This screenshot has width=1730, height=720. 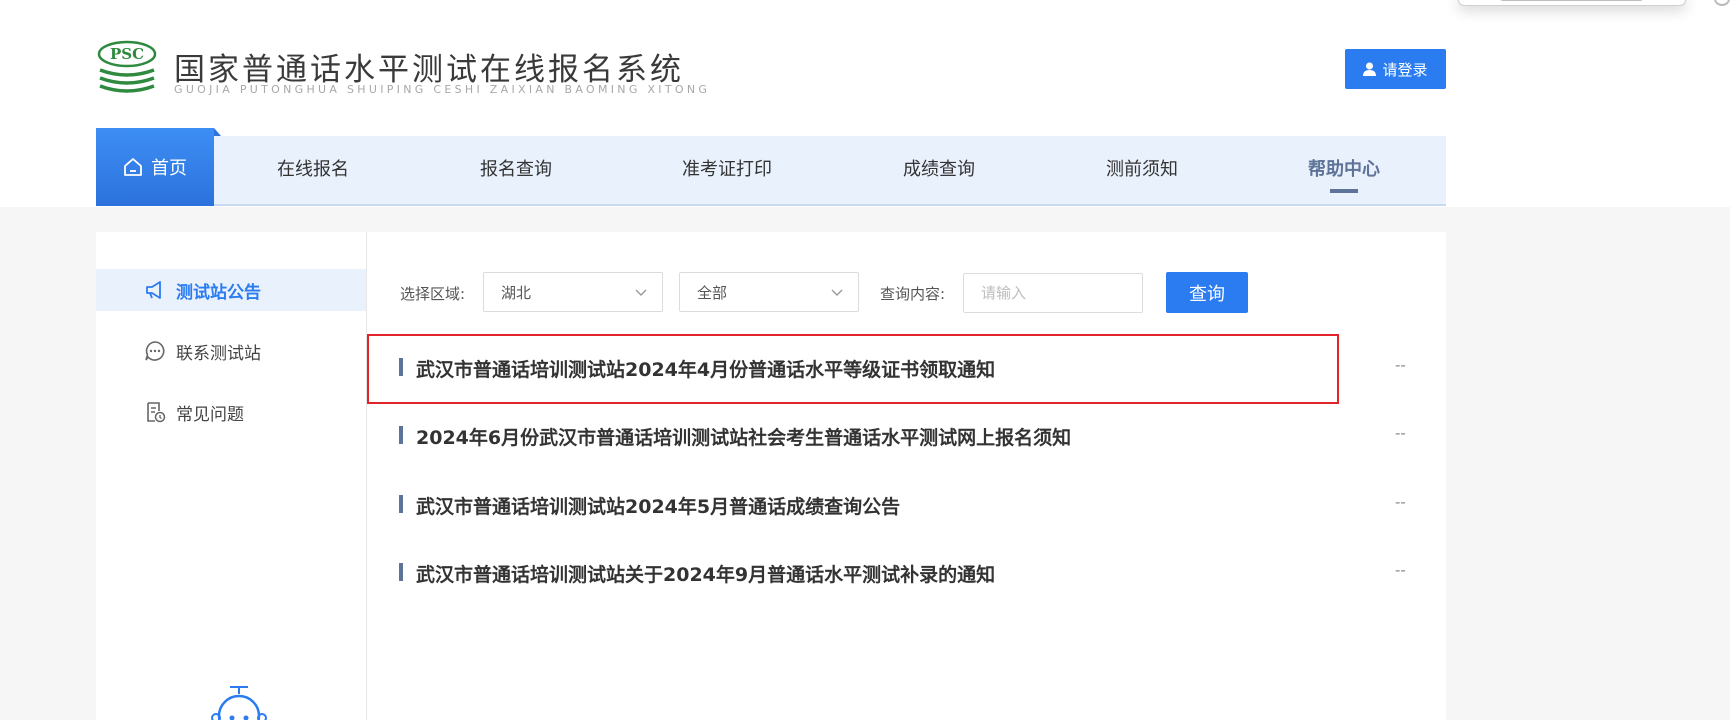 What do you see at coordinates (906, 504) in the screenshot?
I see `notice-item: 武汉市普通话培训测试站2024年5月普通话成绩查询公告 --` at bounding box center [906, 504].